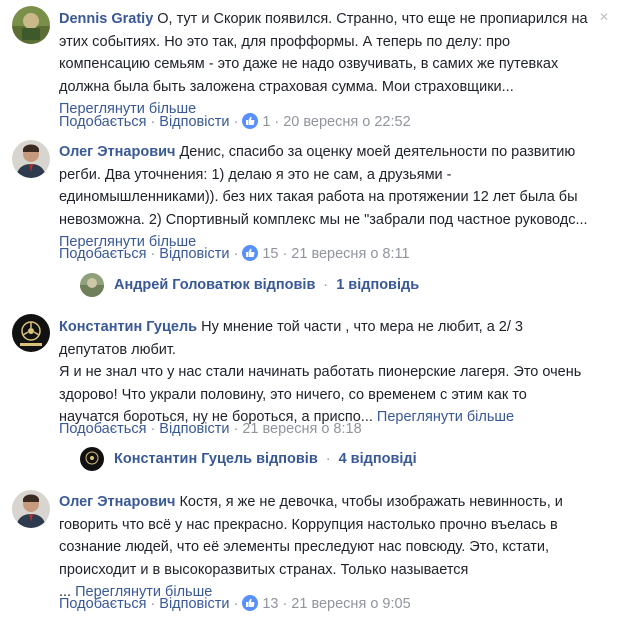  What do you see at coordinates (377, 285) in the screenshot?
I see `reply-count: 1 відповідь` at bounding box center [377, 285].